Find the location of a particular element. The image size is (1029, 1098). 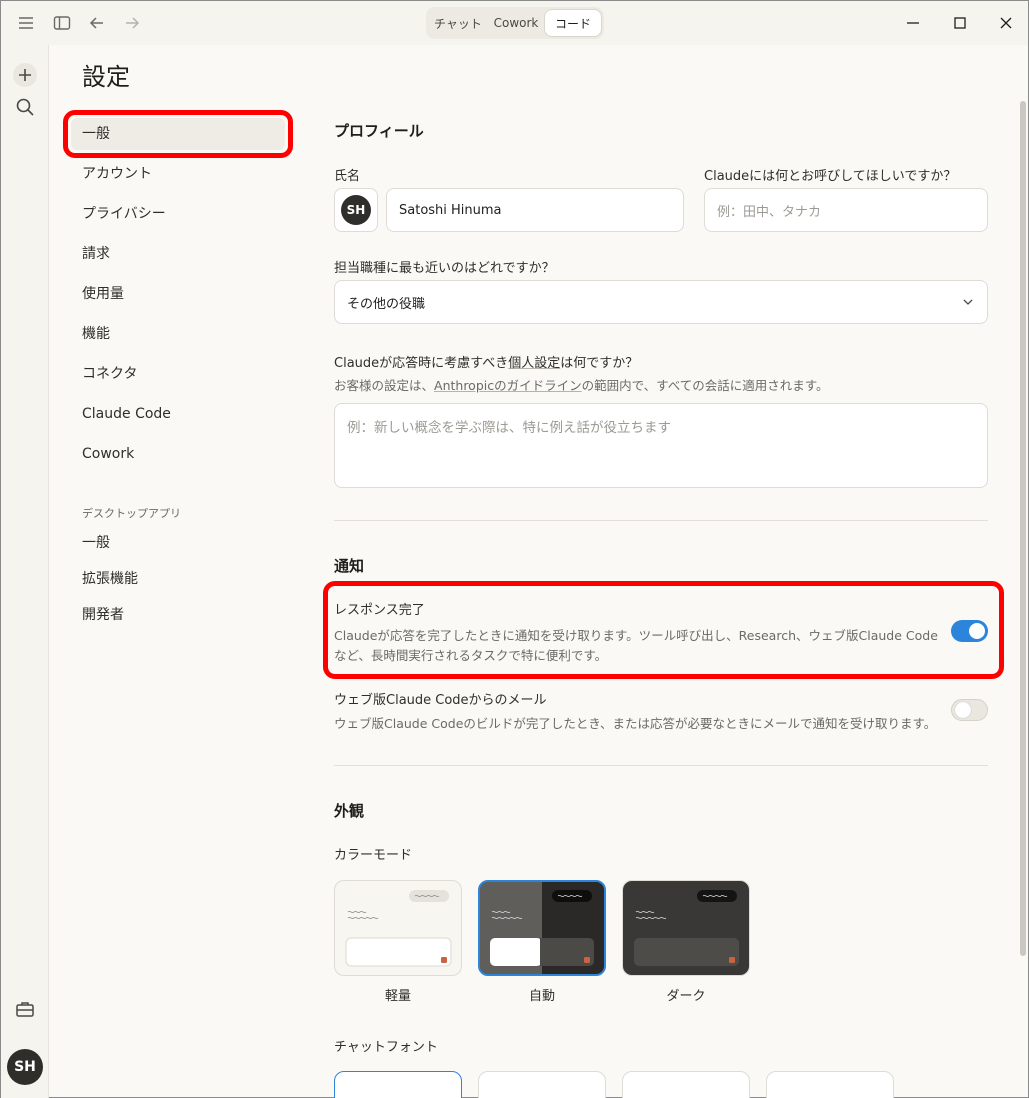

notifications-heading: 通知 is located at coordinates (349, 566).